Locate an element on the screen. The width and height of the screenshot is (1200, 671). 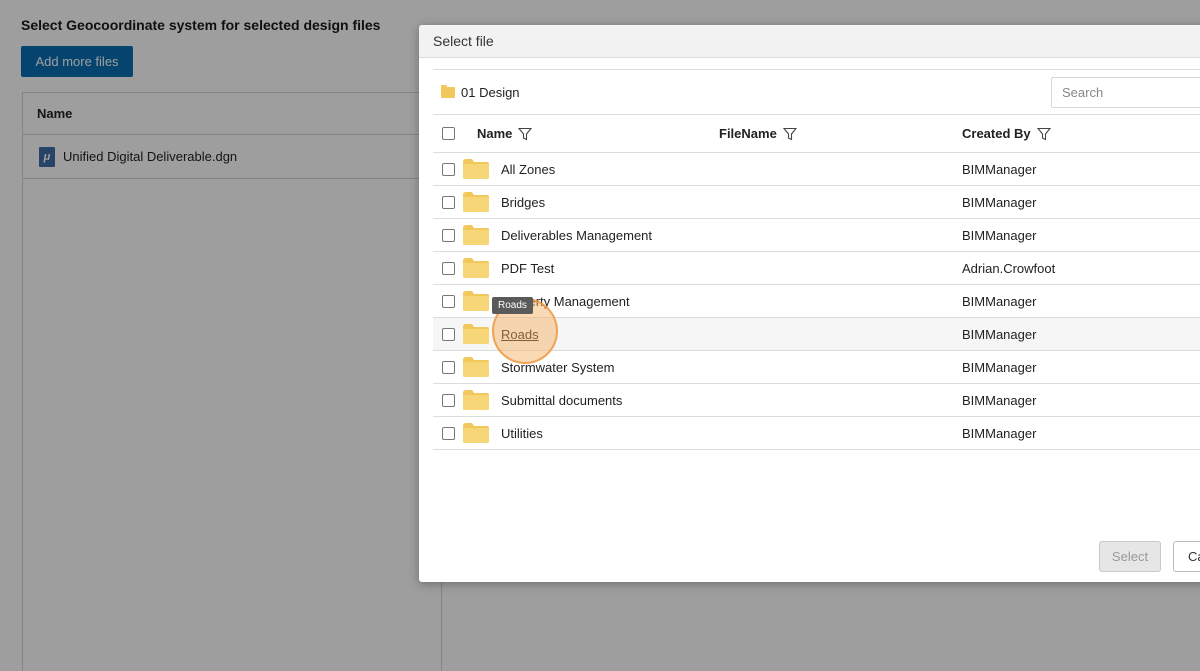
column-created-by: Created By is located at coordinates (1006, 133).